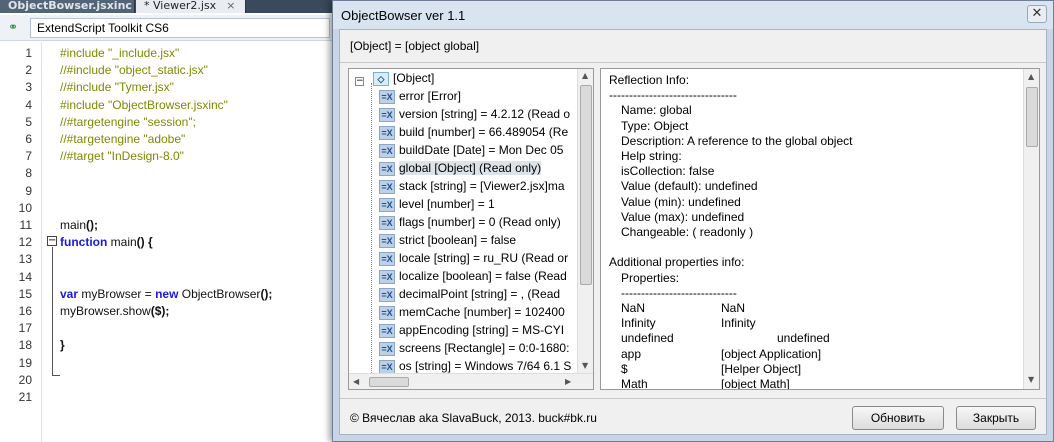  I want to click on tree-item: =X strict [boolean] = false, so click(447, 240).